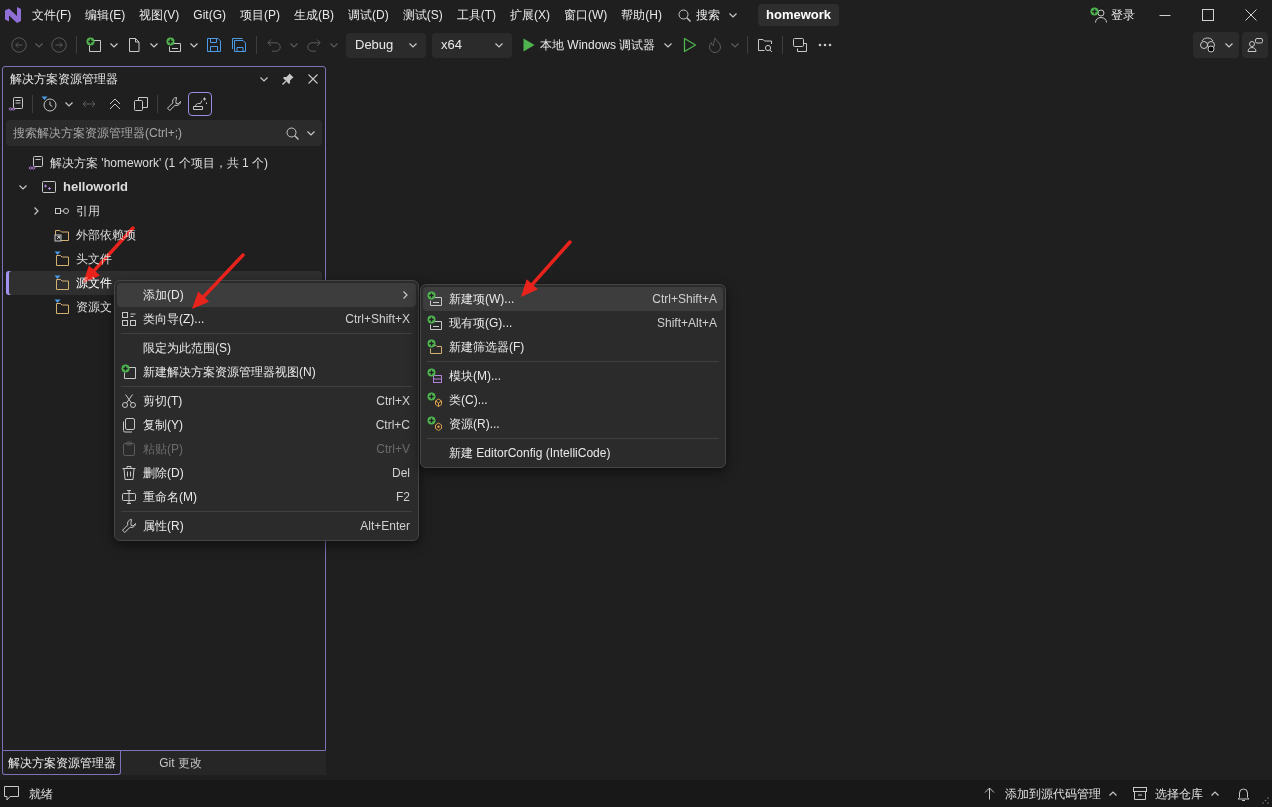 This screenshot has width=1272, height=807. Describe the element at coordinates (392, 425) in the screenshot. I see `shortcut-text: Ctrl+C` at that location.